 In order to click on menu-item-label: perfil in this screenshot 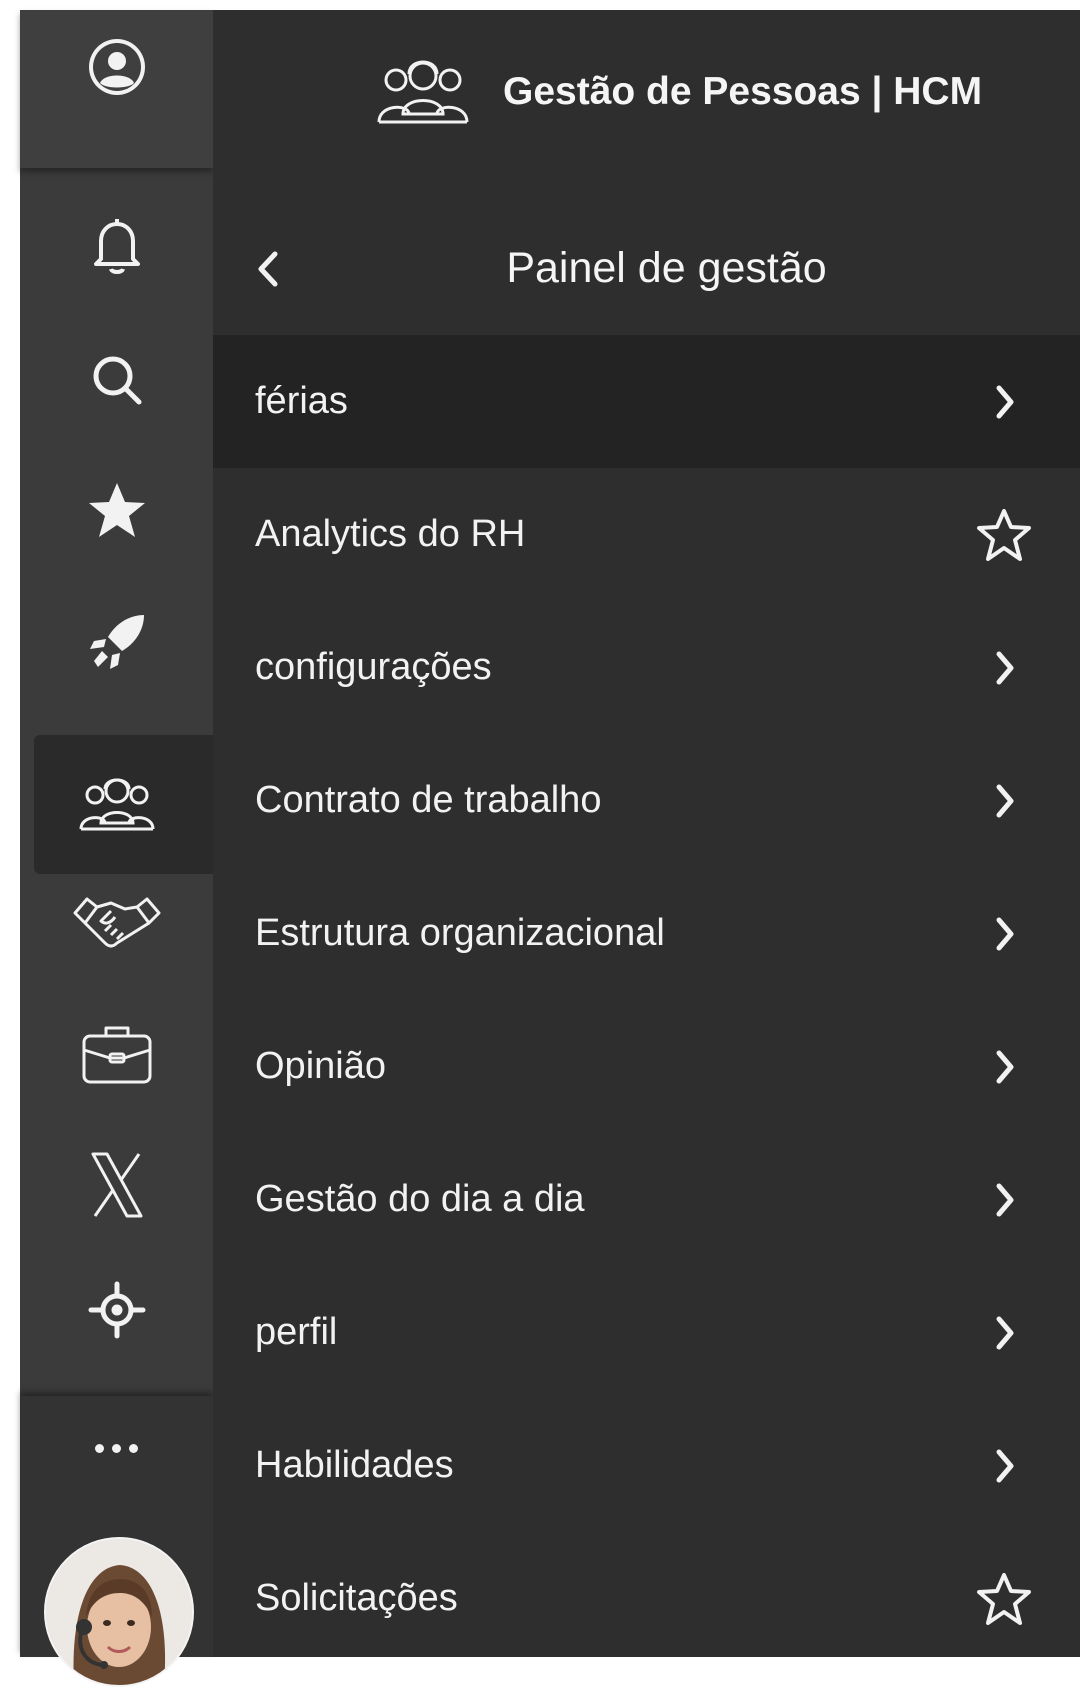, I will do `click(296, 1332)`.